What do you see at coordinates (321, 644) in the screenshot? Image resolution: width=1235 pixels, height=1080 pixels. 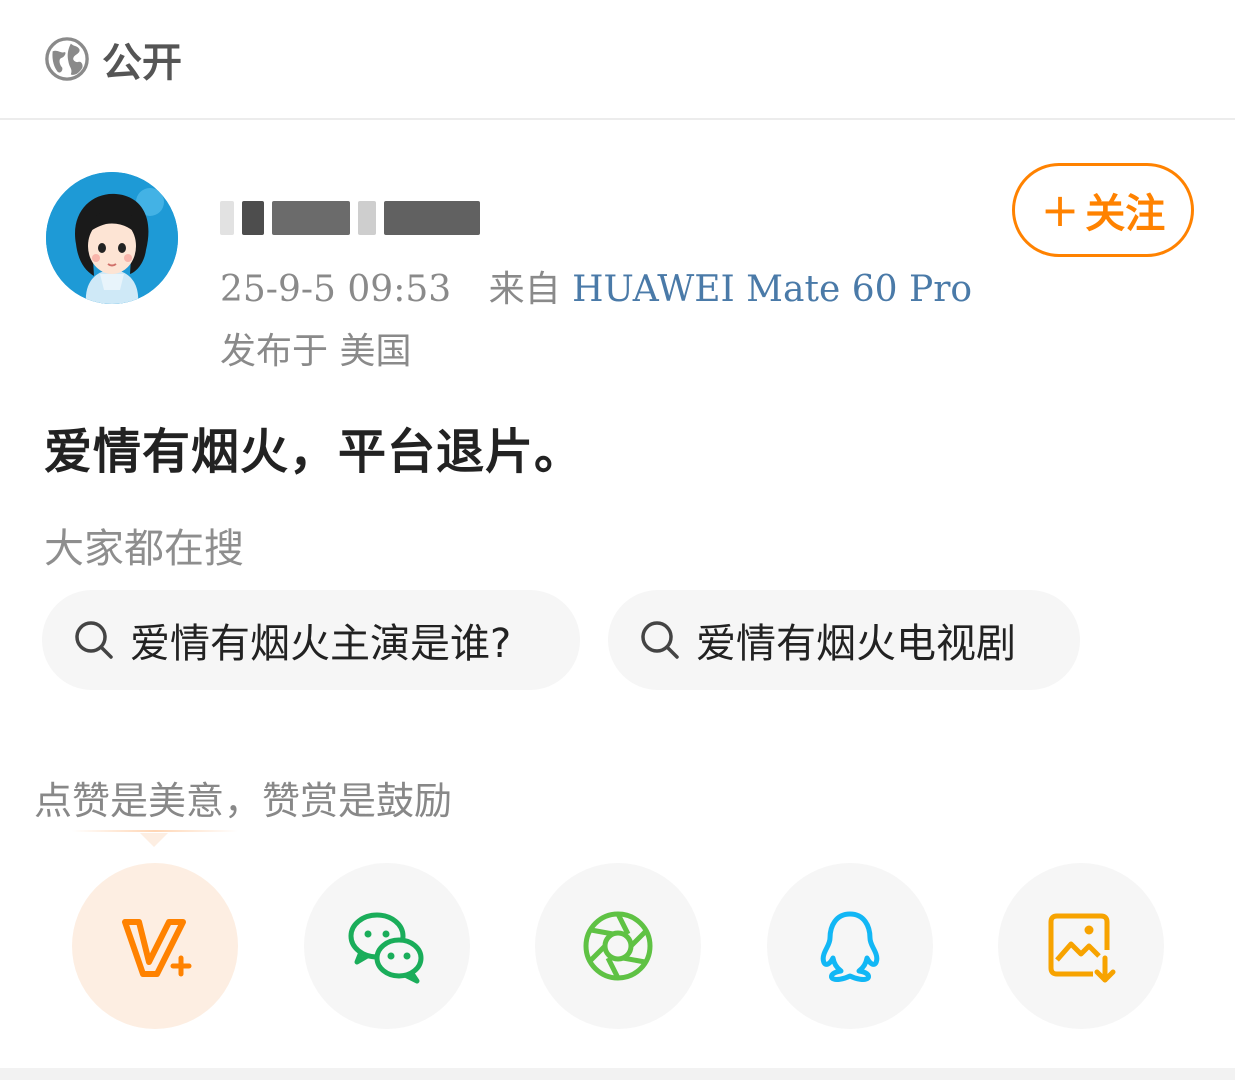 I see `search-chip-label: 爱情有烟火主演是谁?` at bounding box center [321, 644].